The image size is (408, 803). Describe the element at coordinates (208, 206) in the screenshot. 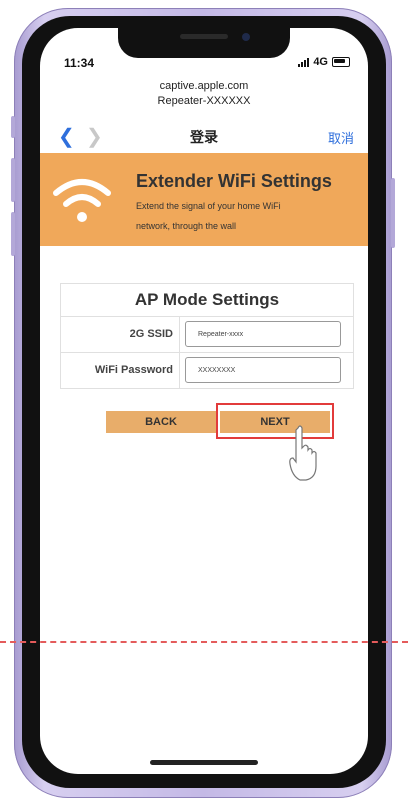

I see `banner-subtitle-line1: Extend the signal of your home WiFi` at that location.